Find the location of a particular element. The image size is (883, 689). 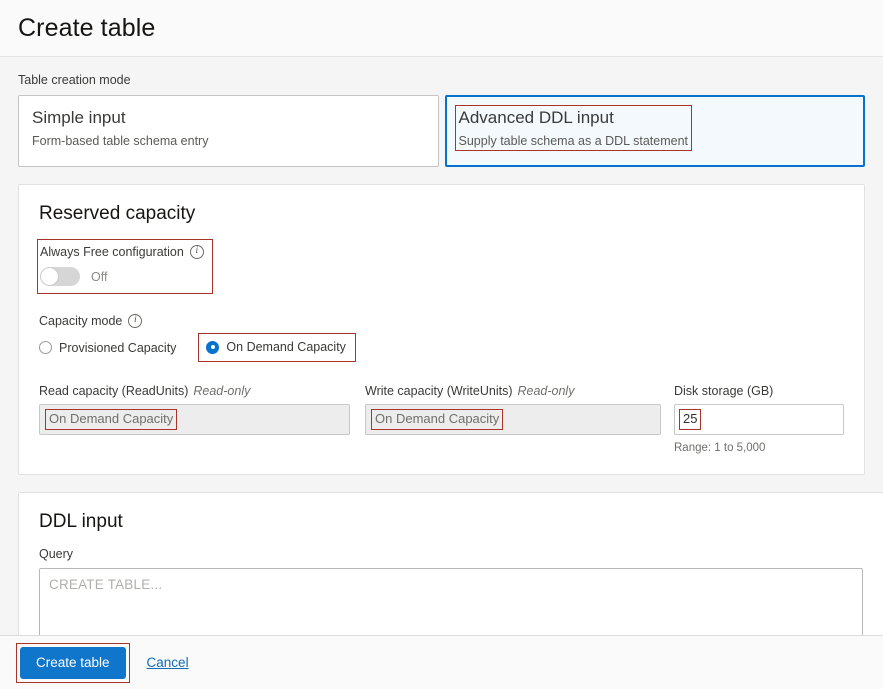

always-free-label-row: Always Free configuration i is located at coordinates (122, 252).